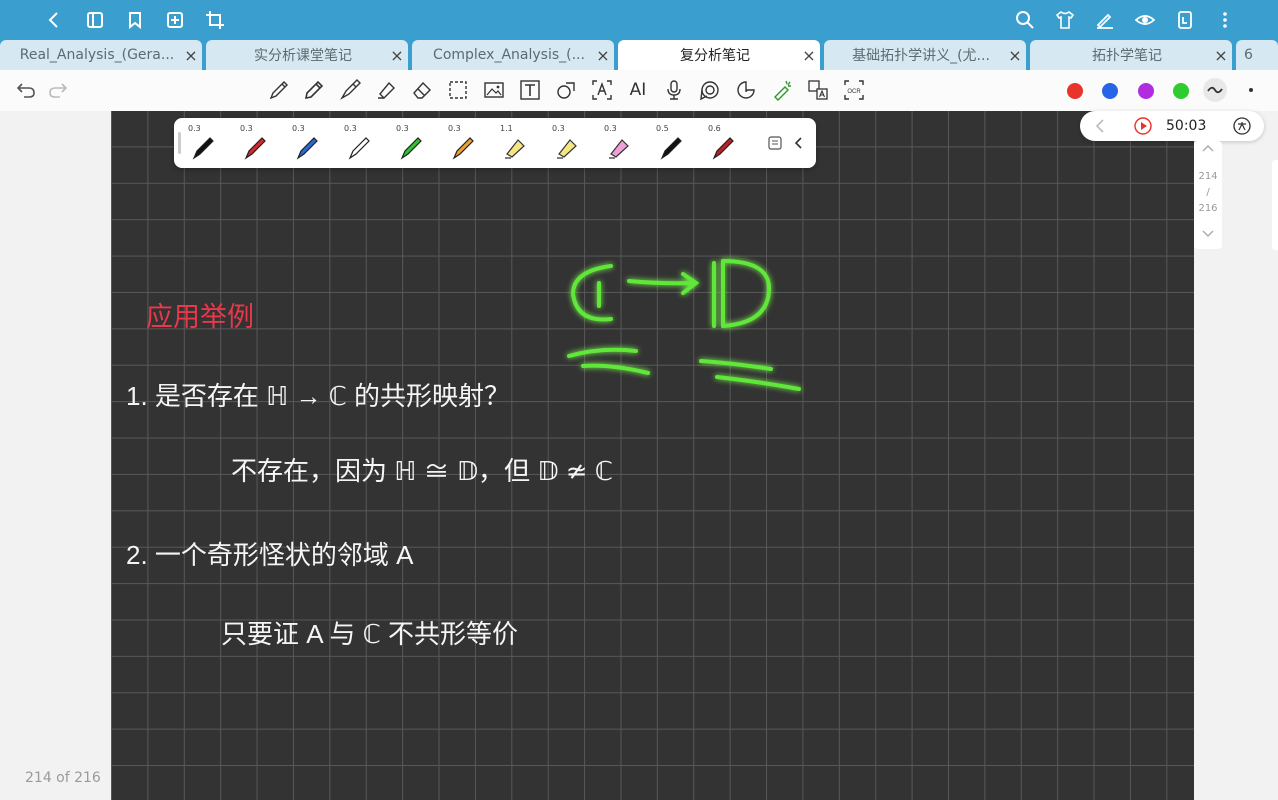 The width and height of the screenshot is (1278, 800). What do you see at coordinates (422, 471) in the screenshot?
I see `item1-answer-text: 不存在，因为 ℍ ≅ 𝔻，但 𝔻 ≄ ℂ` at bounding box center [422, 471].